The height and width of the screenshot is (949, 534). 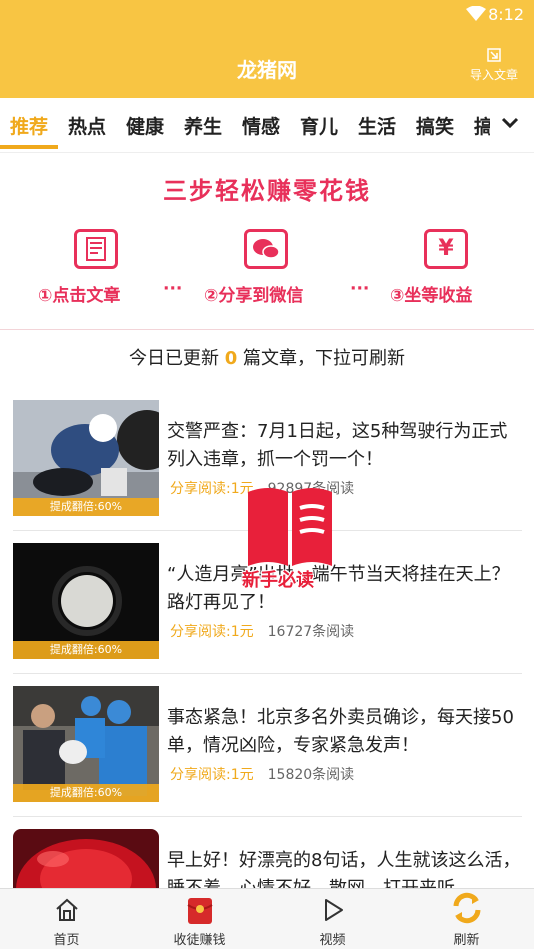 I want to click on nav-video-label: 视频, so click(x=332, y=940).